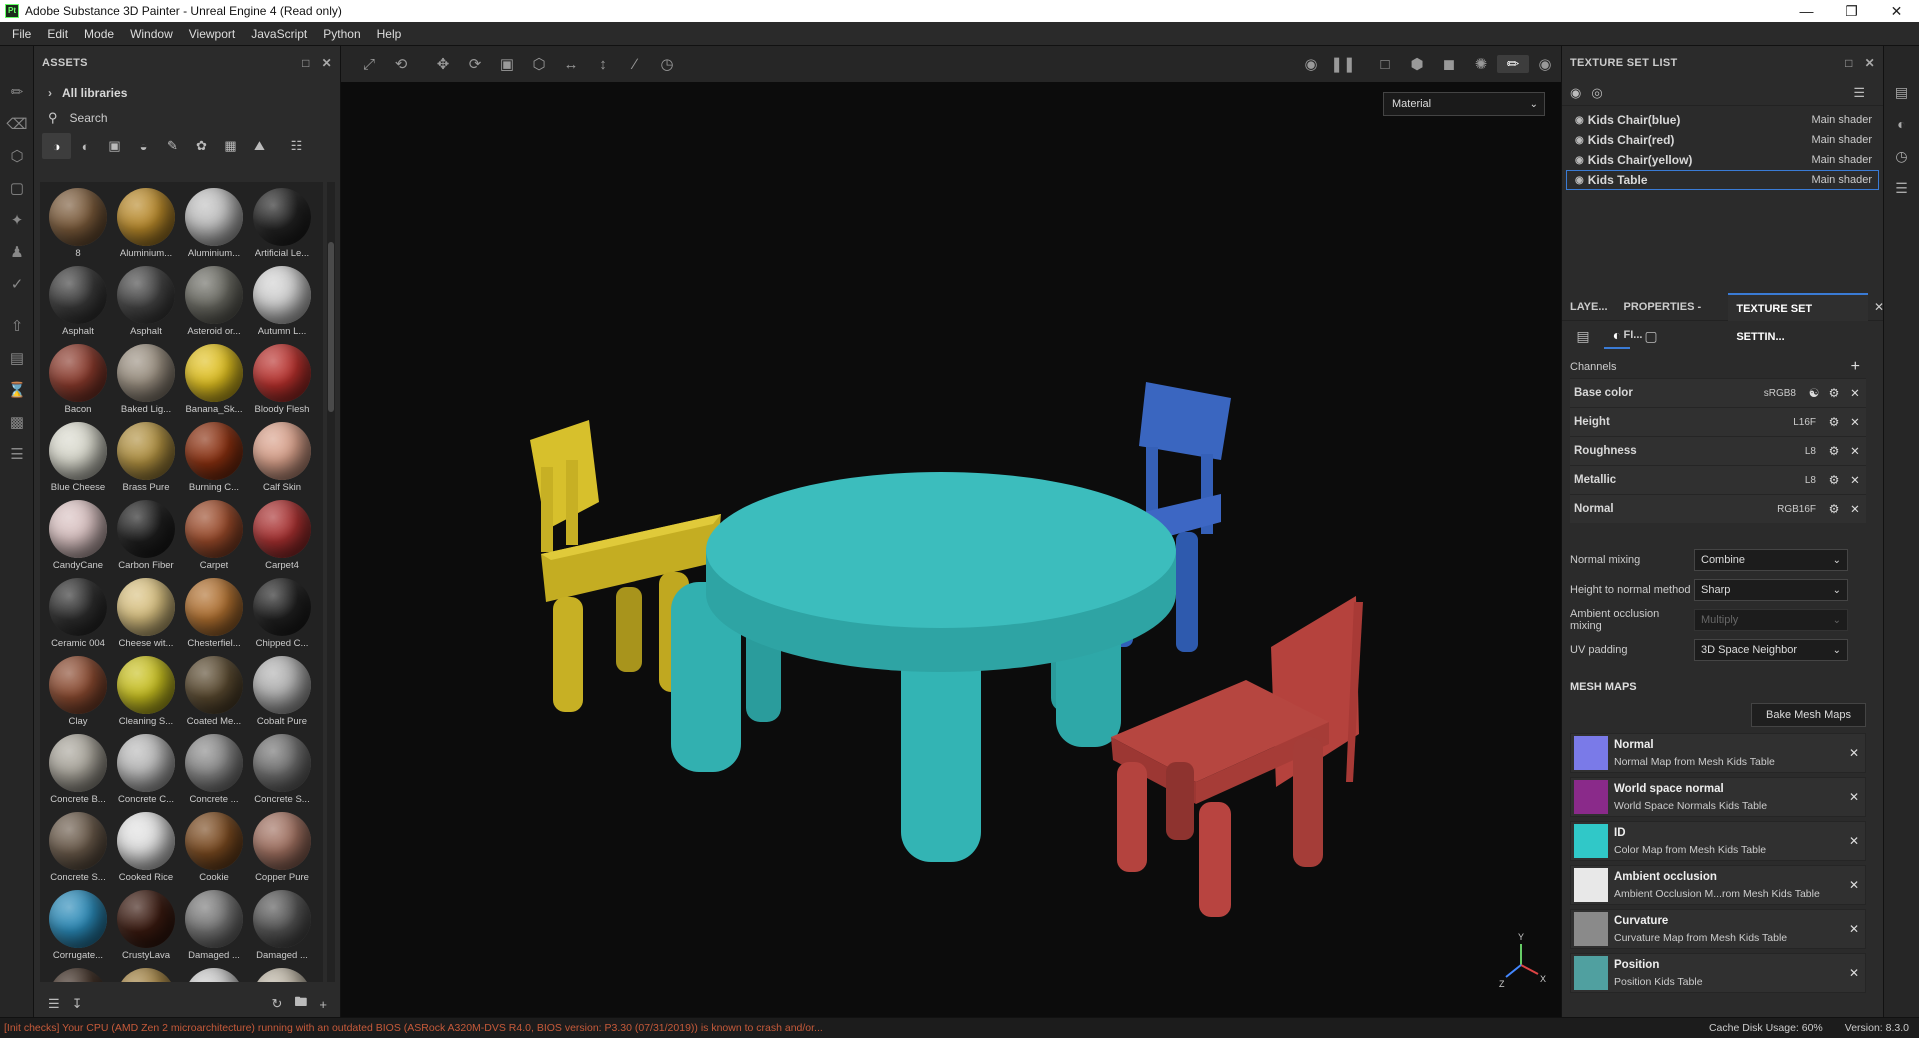 This screenshot has width=1919, height=1038. What do you see at coordinates (17, 188) in the screenshot?
I see `polygon-fill-icon: ▢` at bounding box center [17, 188].